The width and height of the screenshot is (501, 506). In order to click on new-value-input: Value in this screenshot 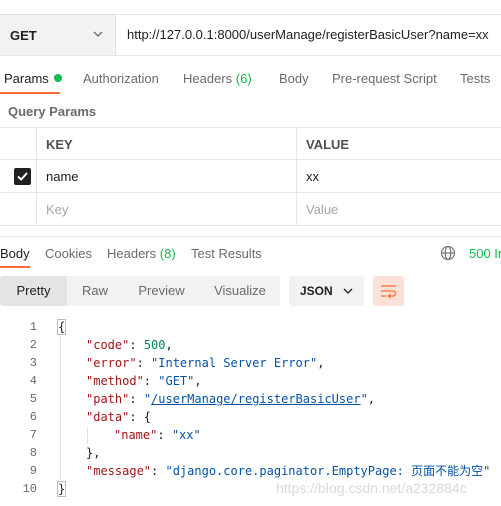, I will do `click(322, 209)`.